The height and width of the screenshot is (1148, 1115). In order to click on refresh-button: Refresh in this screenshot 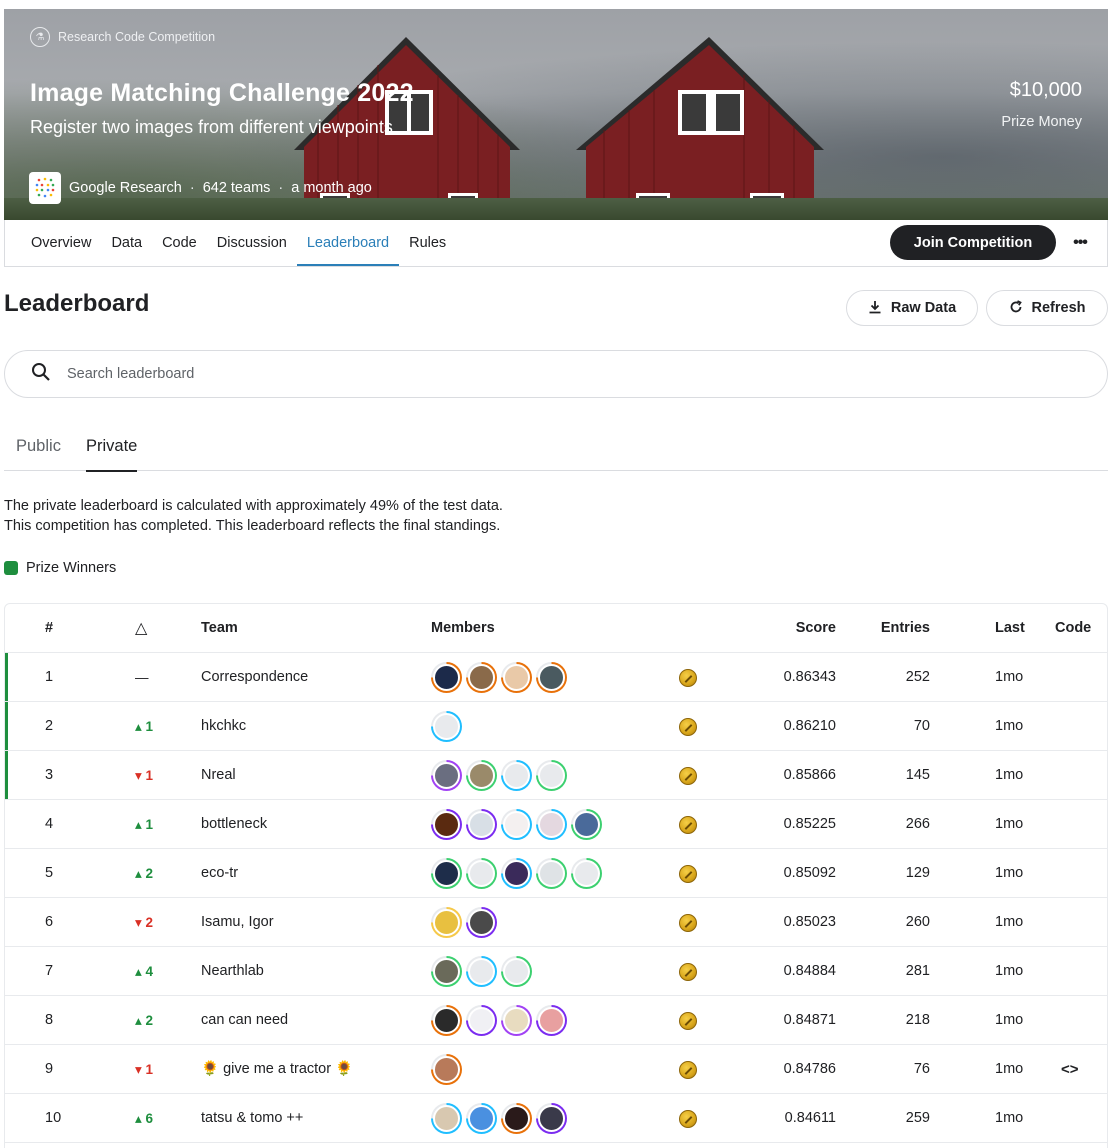, I will do `click(1047, 308)`.